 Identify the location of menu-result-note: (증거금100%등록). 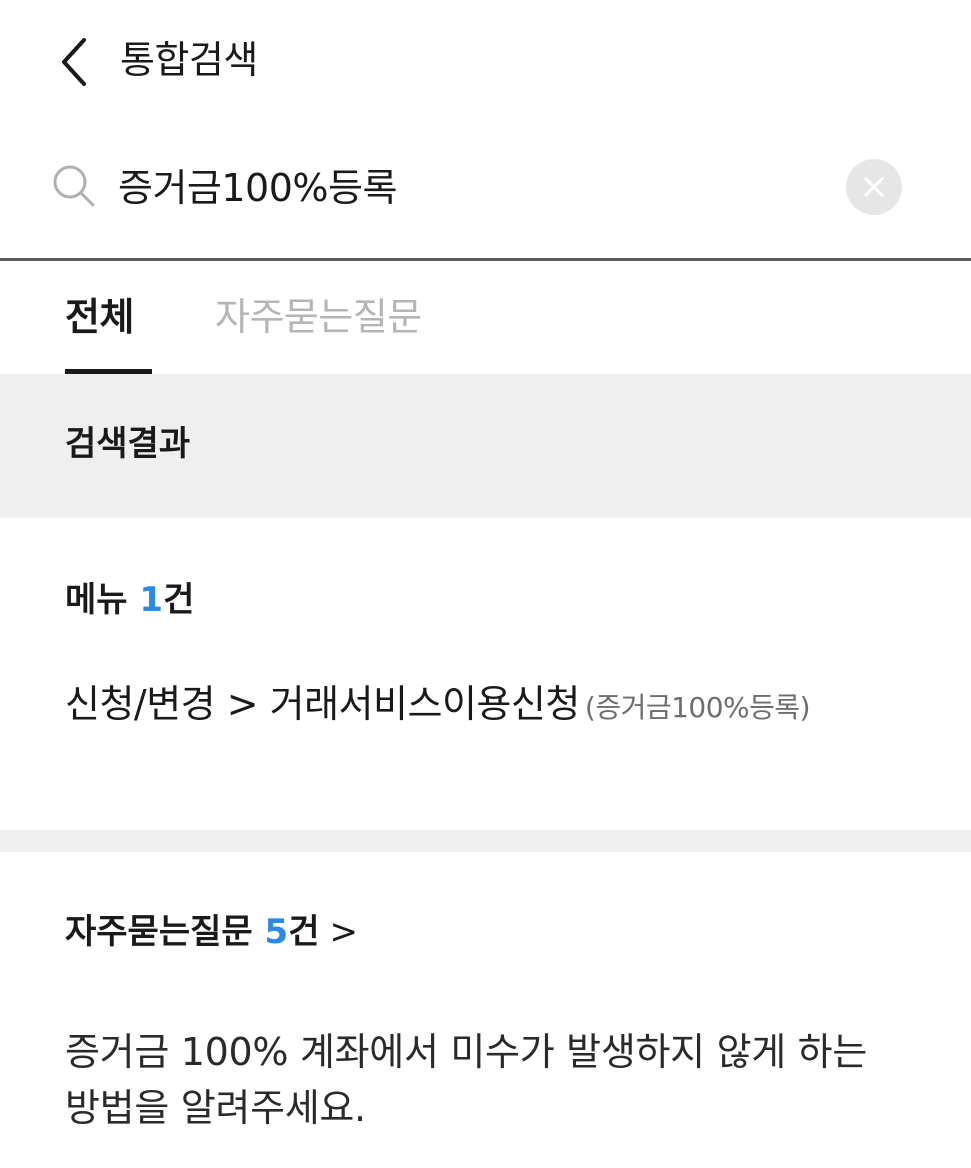
(697, 707).